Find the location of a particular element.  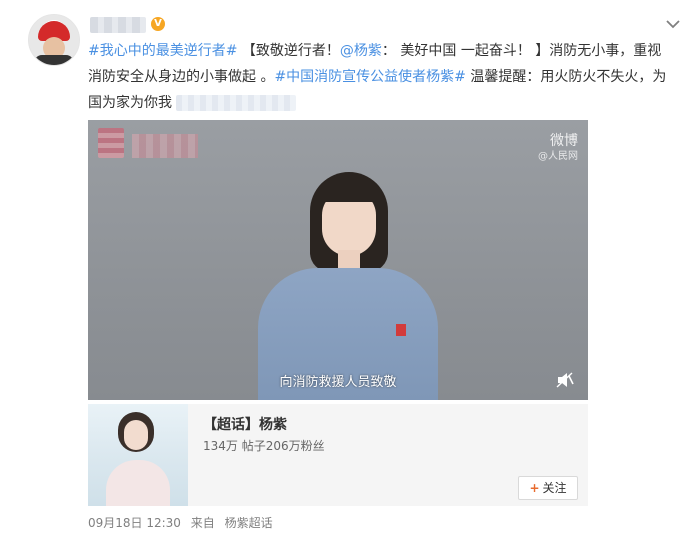

hashtag-link: #我心中的最美逆行者# is located at coordinates (162, 51).